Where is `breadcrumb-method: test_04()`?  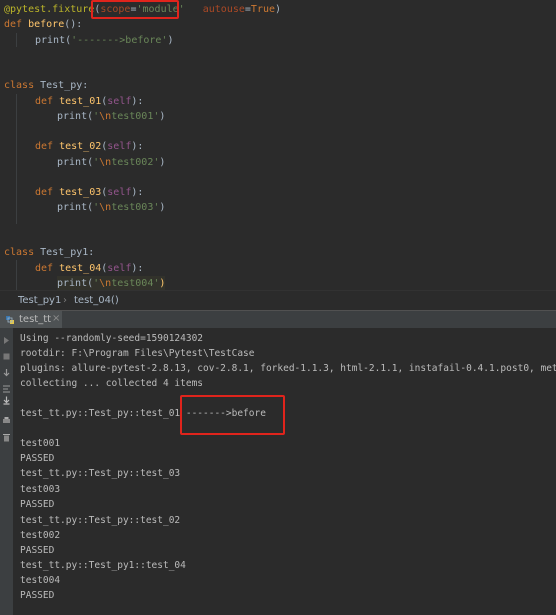
breadcrumb-method: test_04() is located at coordinates (96, 300).